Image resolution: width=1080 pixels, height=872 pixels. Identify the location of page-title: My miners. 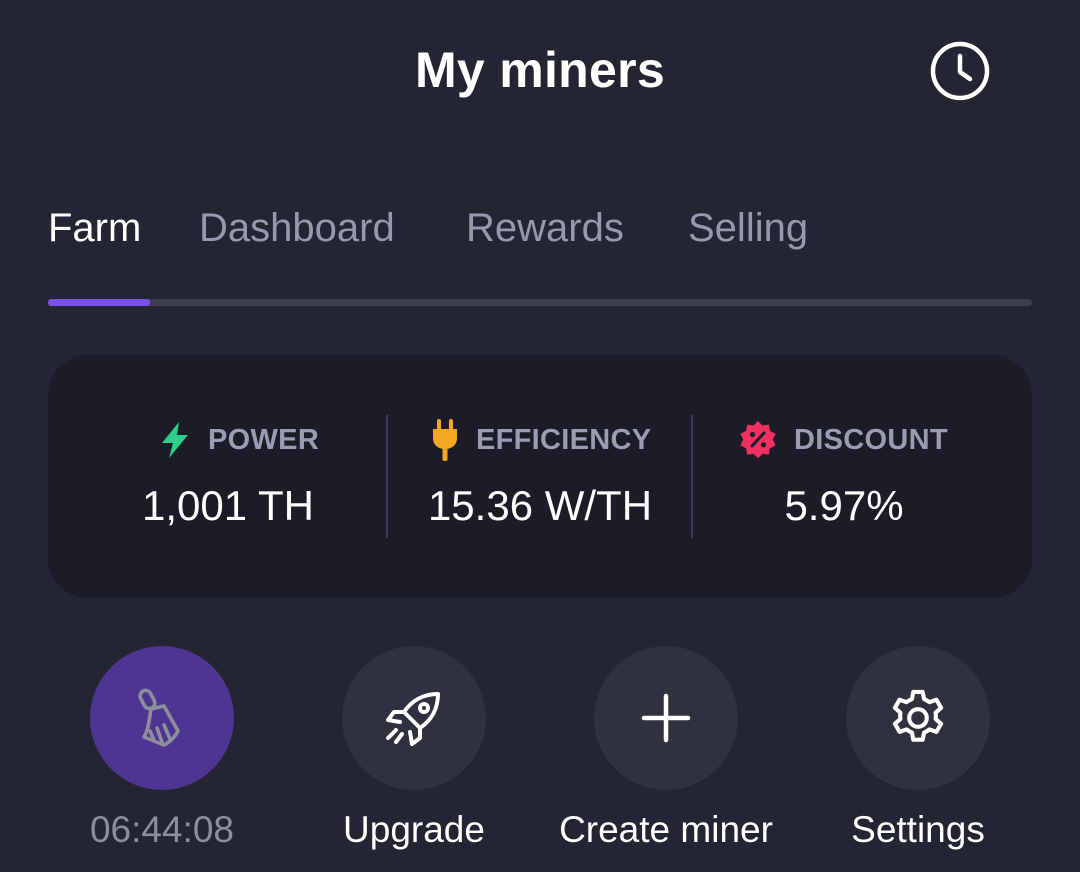
(539, 70).